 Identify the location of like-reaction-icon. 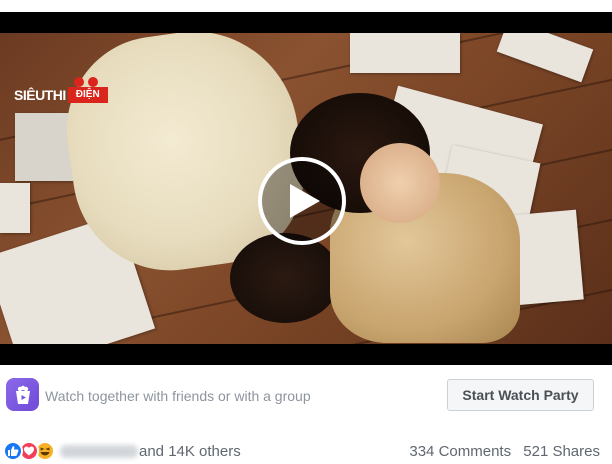
(13, 451).